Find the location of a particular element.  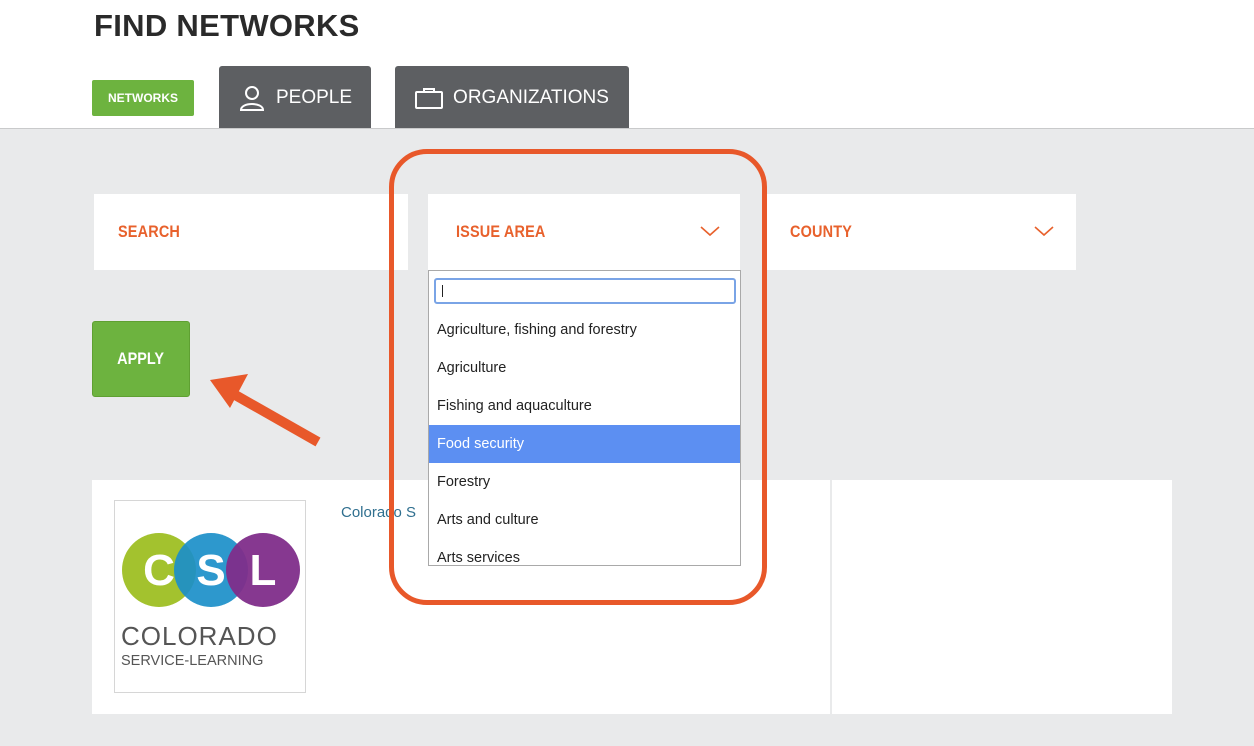

county-select: COUNTY is located at coordinates (920, 232).